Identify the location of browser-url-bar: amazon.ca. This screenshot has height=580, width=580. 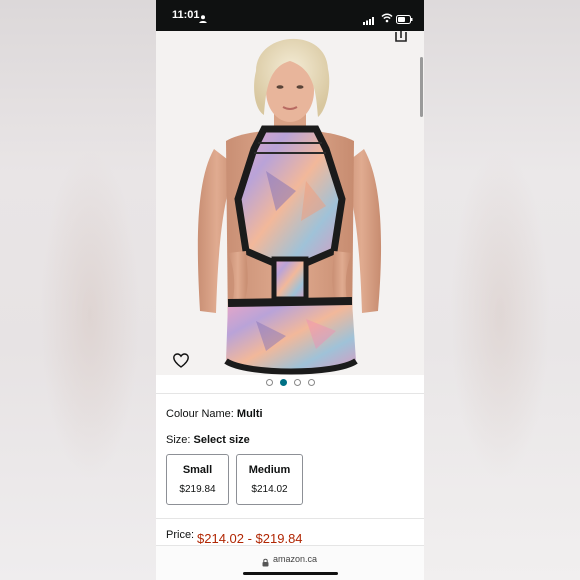
(290, 562).